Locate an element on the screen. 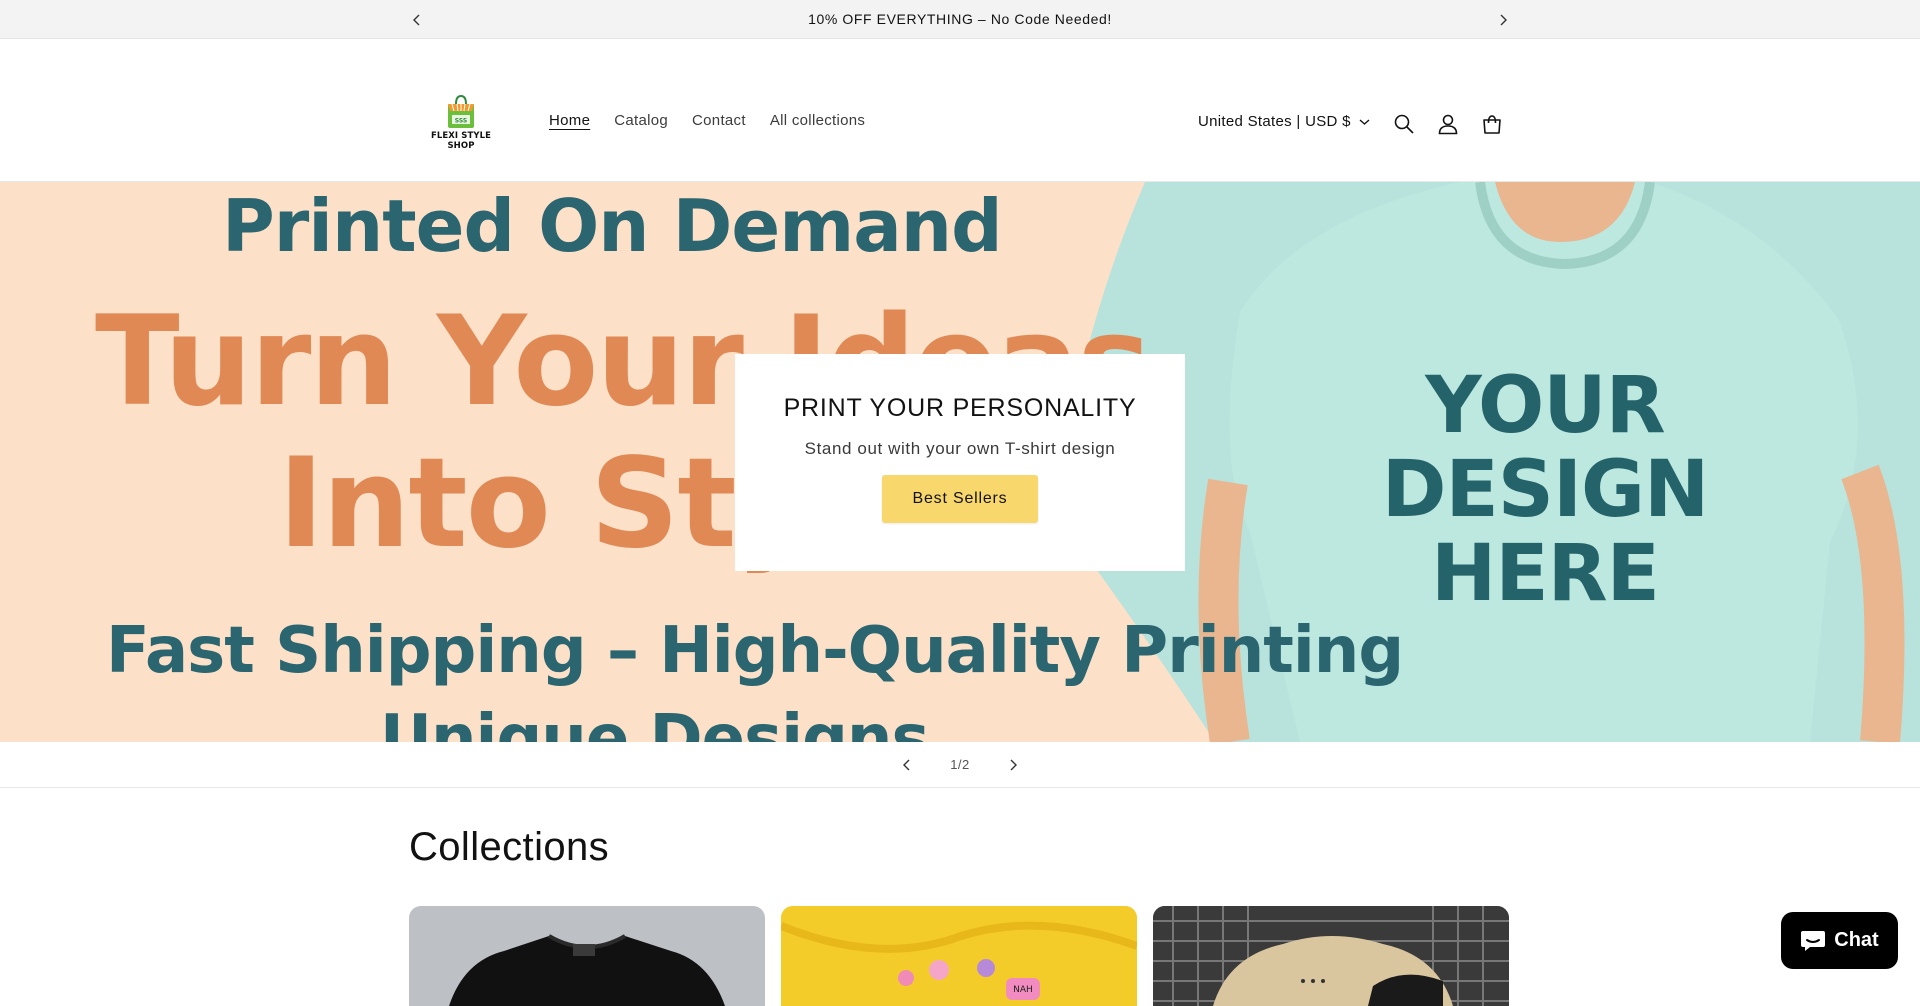 This screenshot has width=1920, height=1006. shirt-text-line-1: YOUR is located at coordinates (1545, 406).